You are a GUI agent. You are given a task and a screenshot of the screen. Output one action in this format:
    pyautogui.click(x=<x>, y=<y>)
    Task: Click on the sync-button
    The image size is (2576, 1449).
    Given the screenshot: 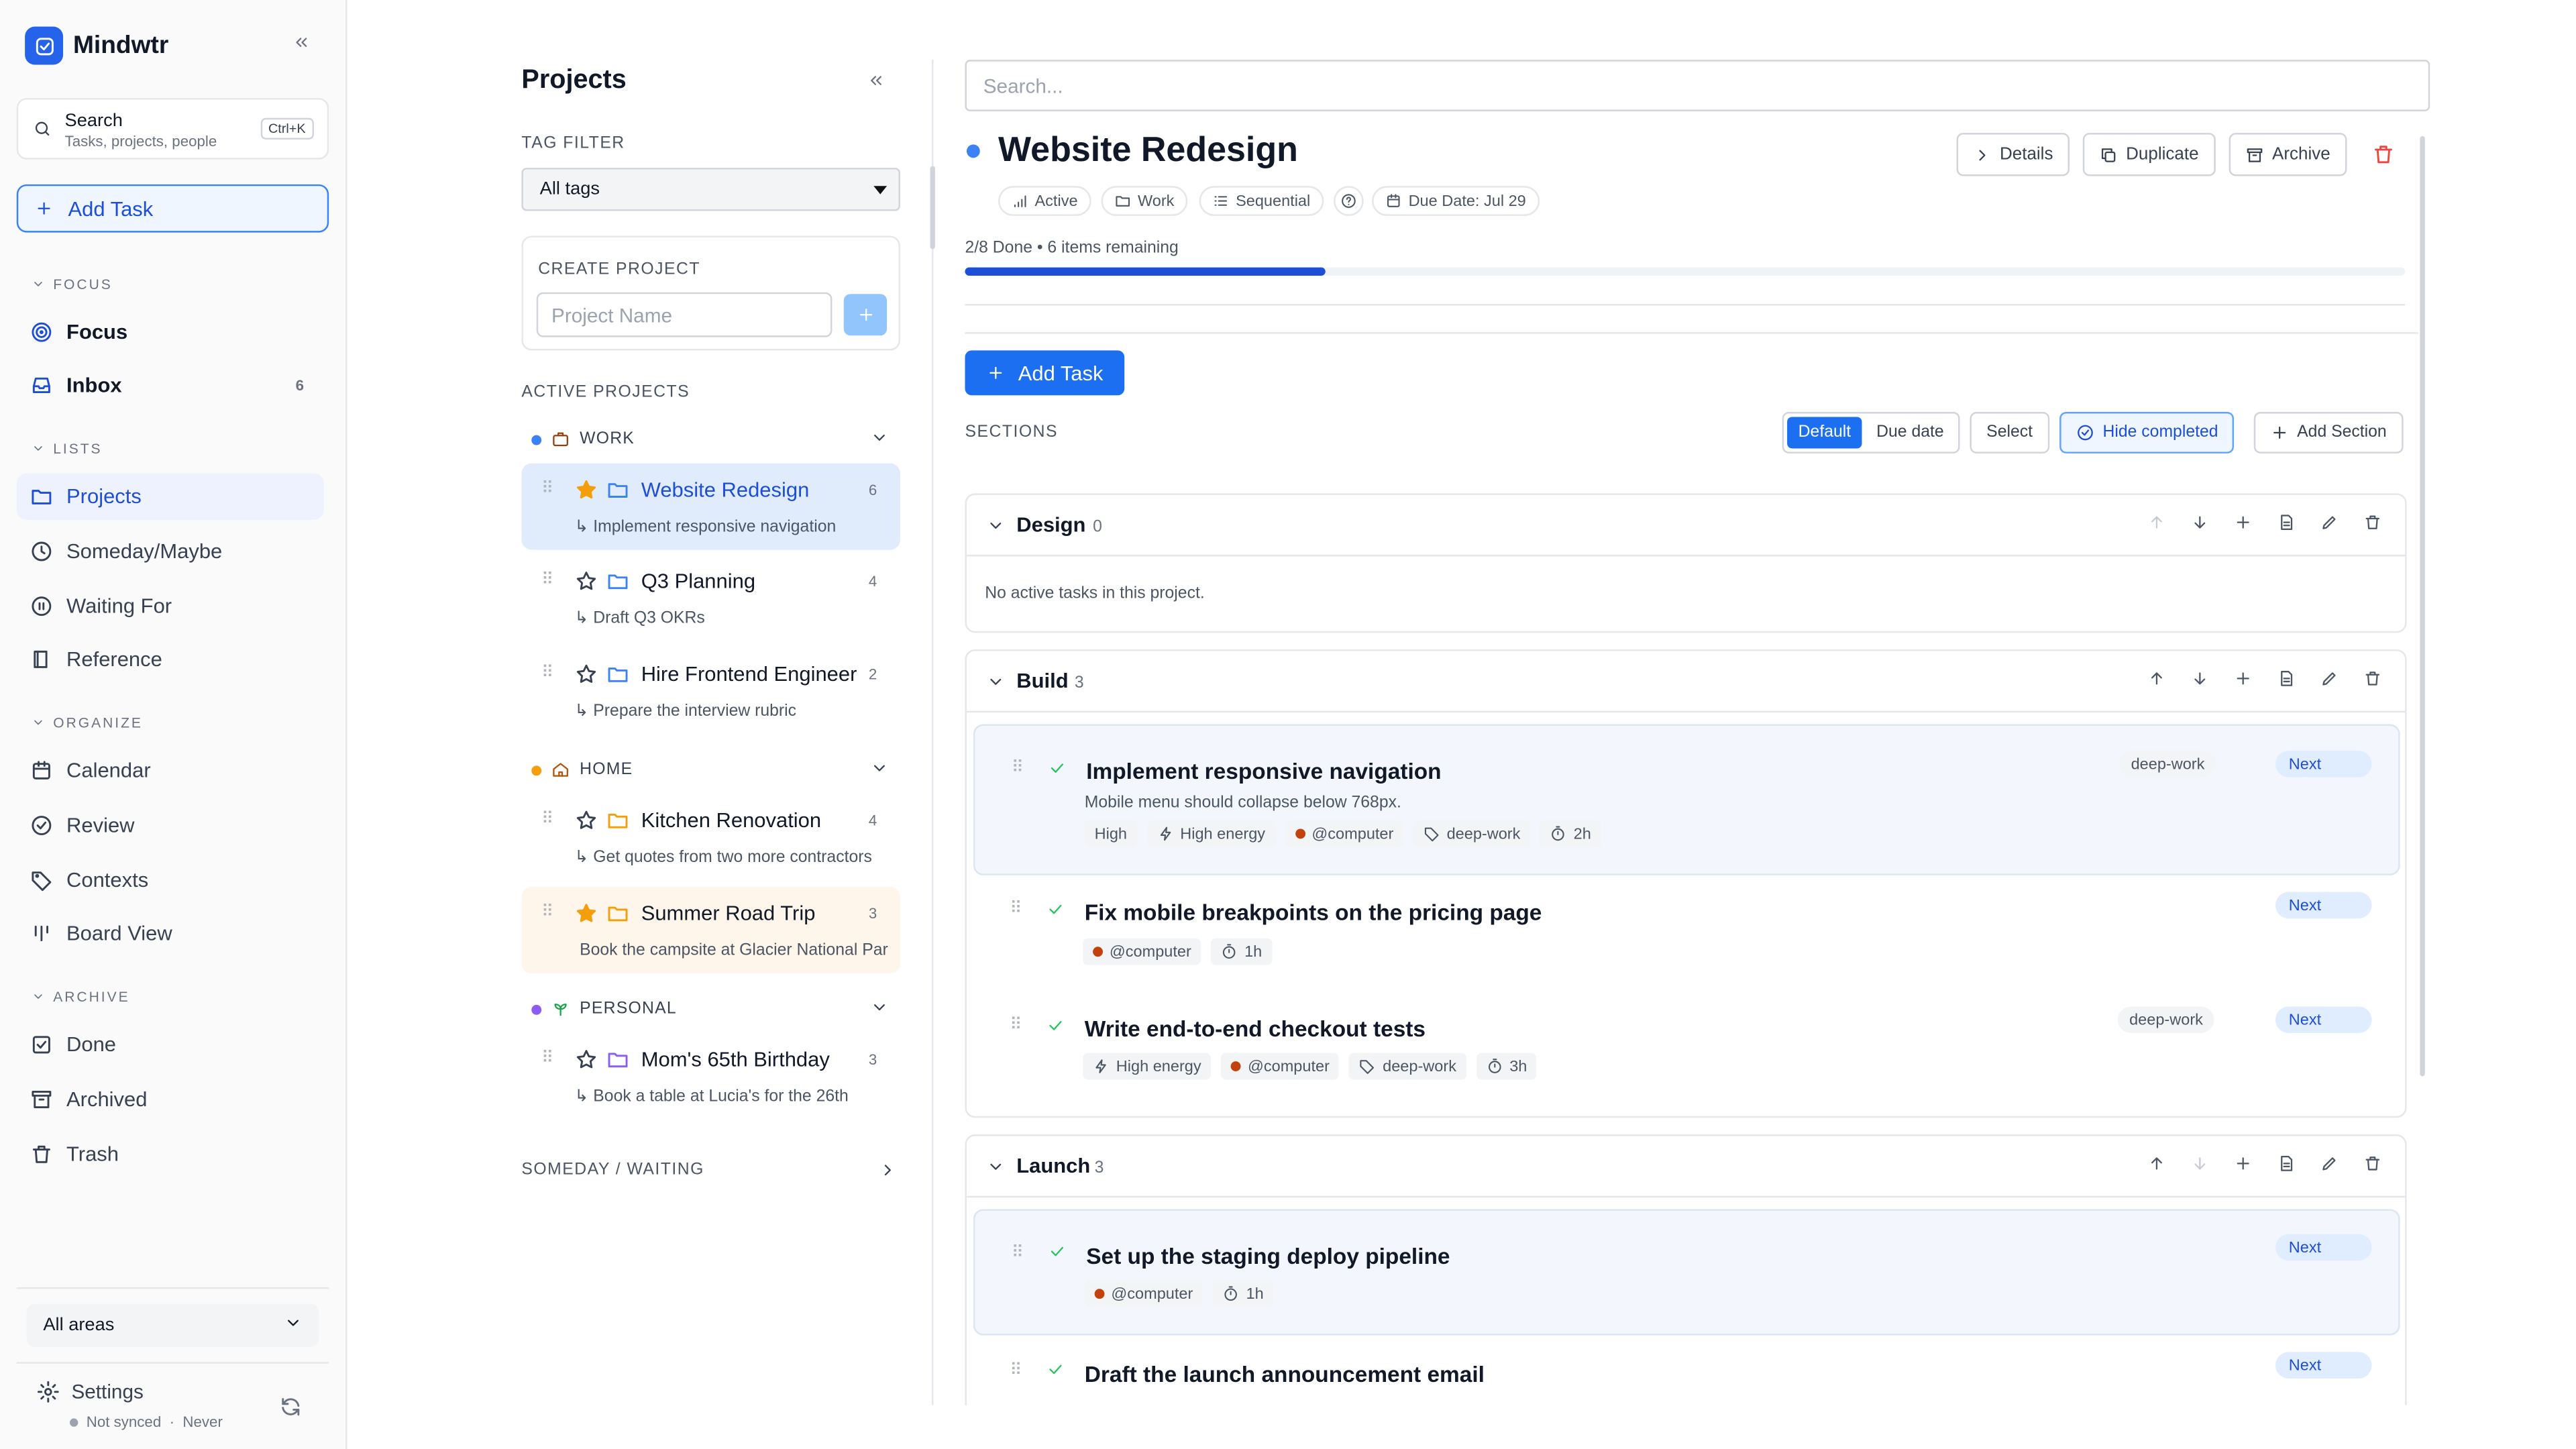 What is the action you would take?
    pyautogui.click(x=291, y=1407)
    